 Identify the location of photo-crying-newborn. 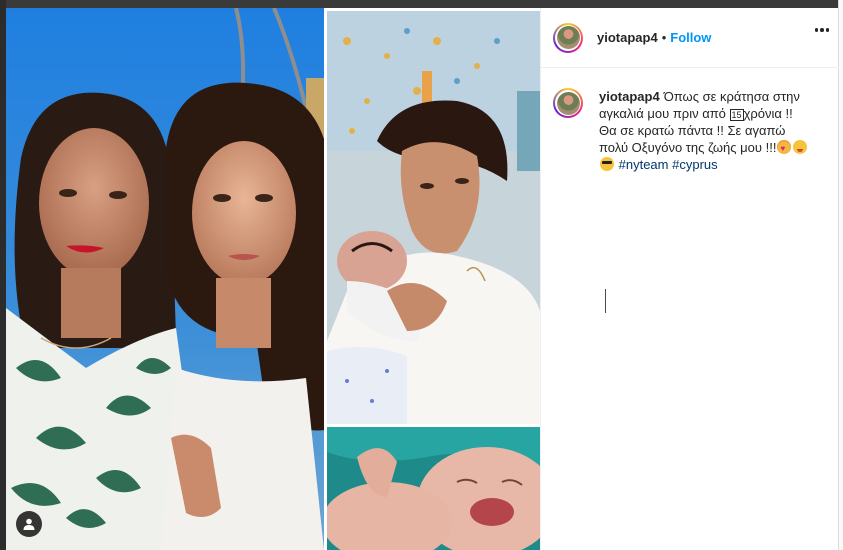
(433, 488).